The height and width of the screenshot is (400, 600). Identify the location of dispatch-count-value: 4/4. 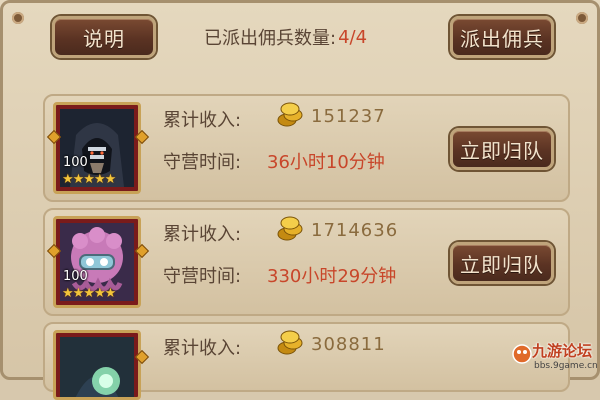
(353, 37).